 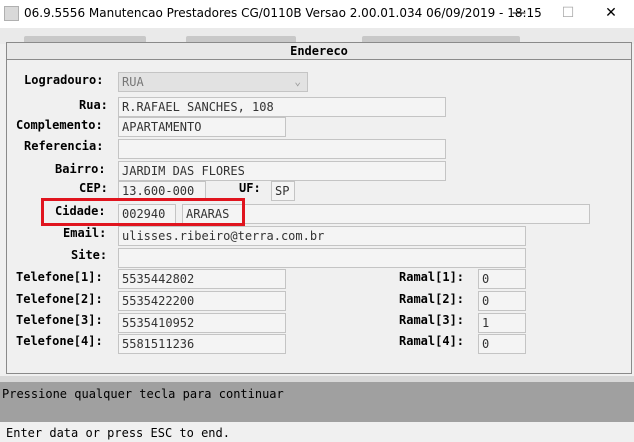 I want to click on ramal-3-field: 1, so click(x=502, y=323).